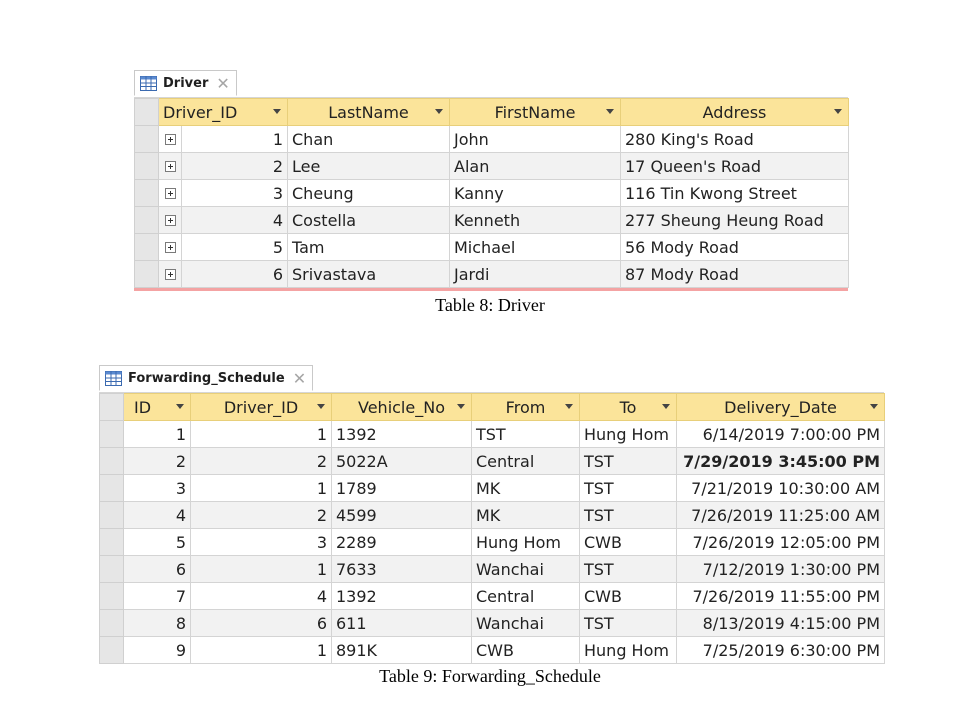 This screenshot has width=968, height=701. I want to click on cell-id: 3, so click(157, 488).